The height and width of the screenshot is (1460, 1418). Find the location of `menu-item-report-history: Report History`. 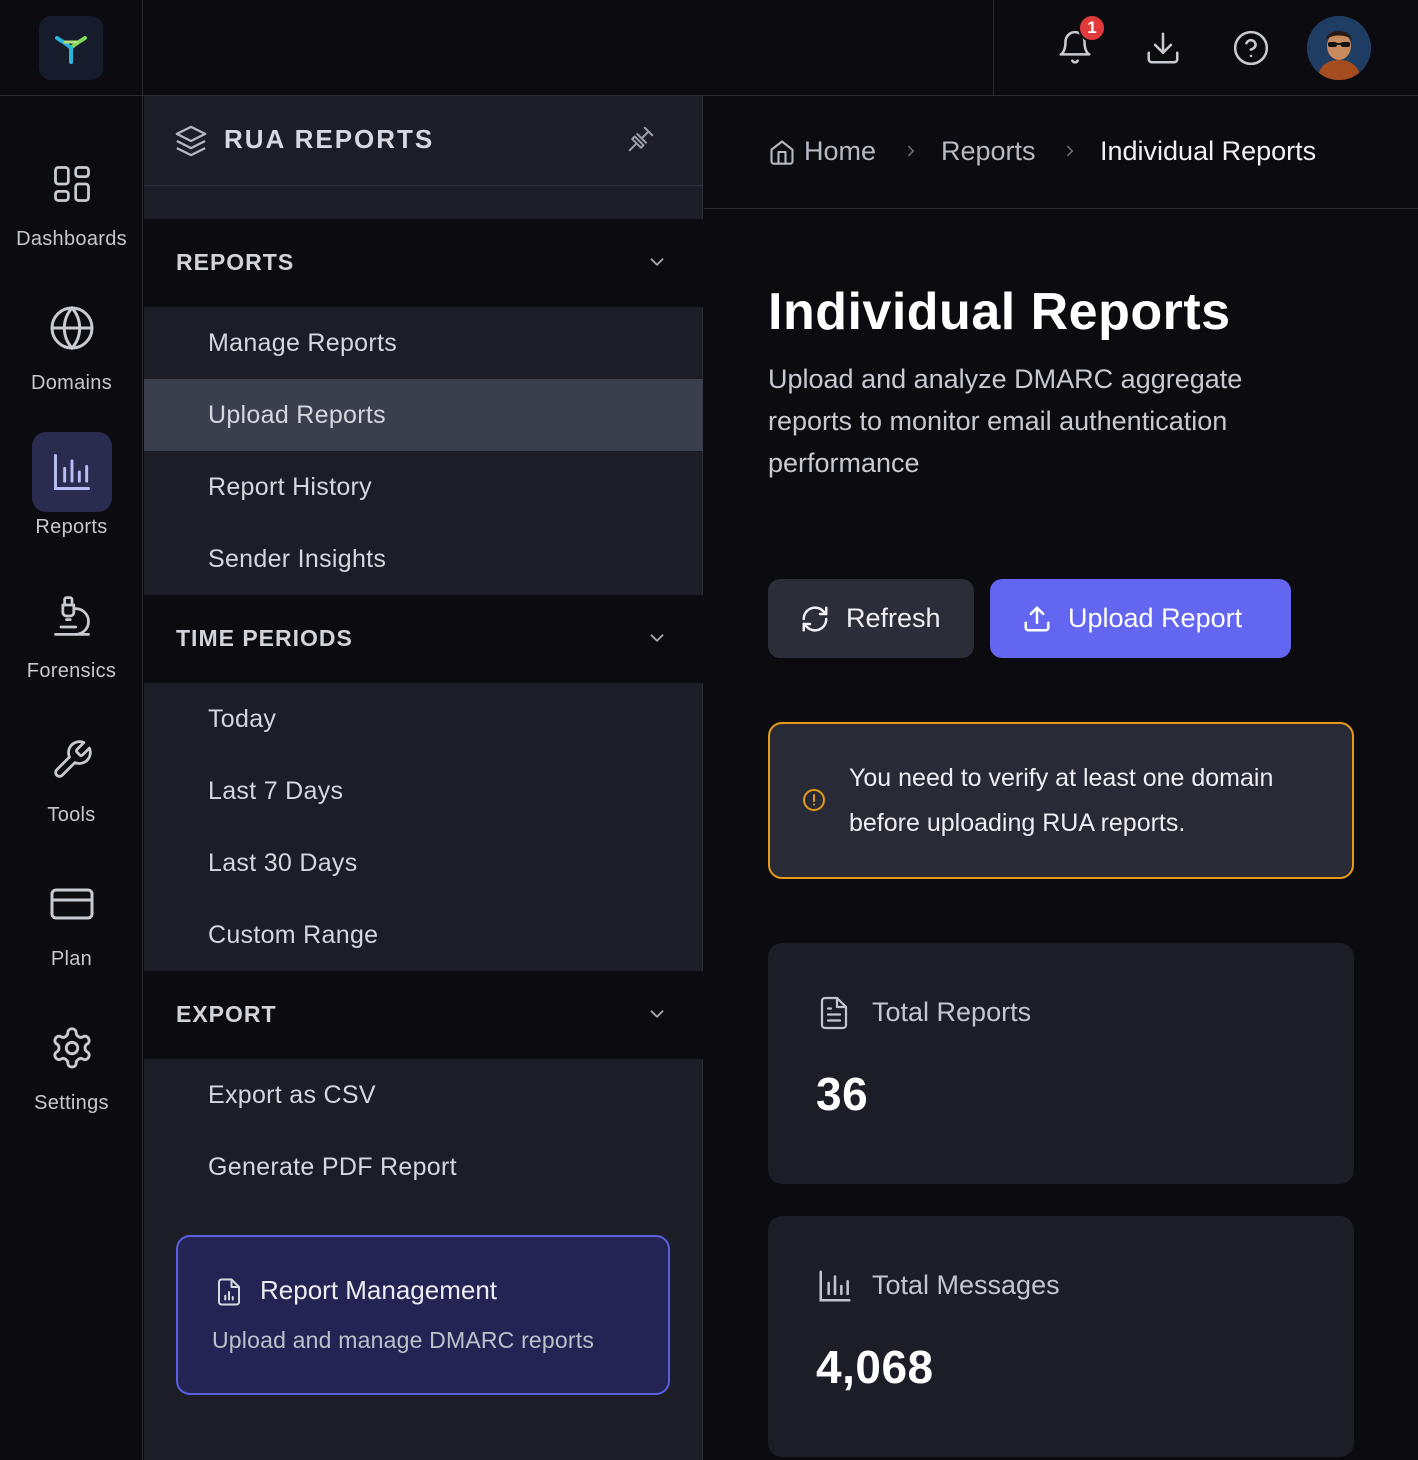

menu-item-report-history: Report History is located at coordinates (423, 487).